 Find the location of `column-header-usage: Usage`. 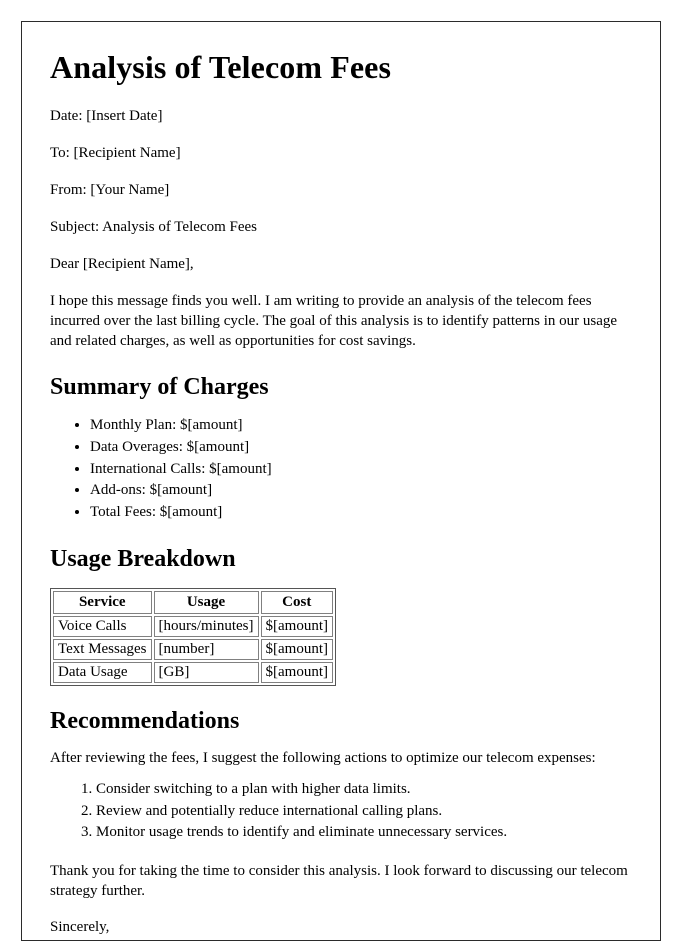

column-header-usage: Usage is located at coordinates (206, 602).